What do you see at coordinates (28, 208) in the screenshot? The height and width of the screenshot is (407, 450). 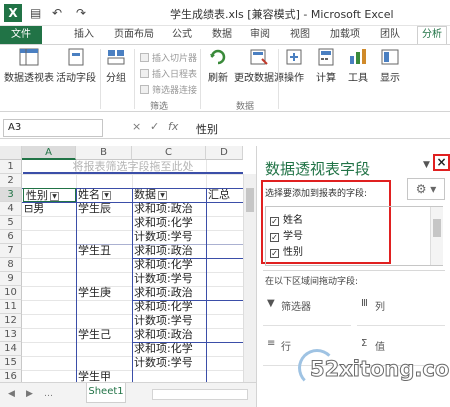 I see `collapse-icon: ⊟` at bounding box center [28, 208].